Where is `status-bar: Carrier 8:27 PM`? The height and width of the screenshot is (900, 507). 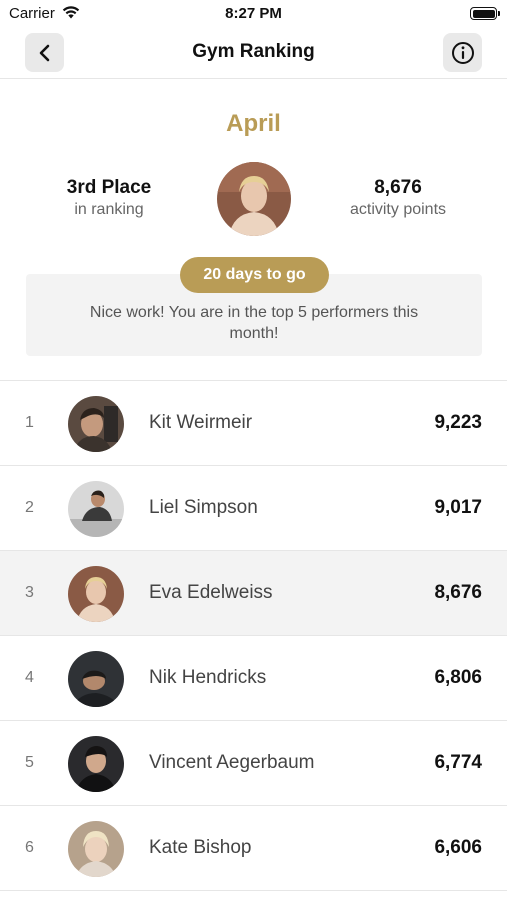 status-bar: Carrier 8:27 PM is located at coordinates (253, 14).